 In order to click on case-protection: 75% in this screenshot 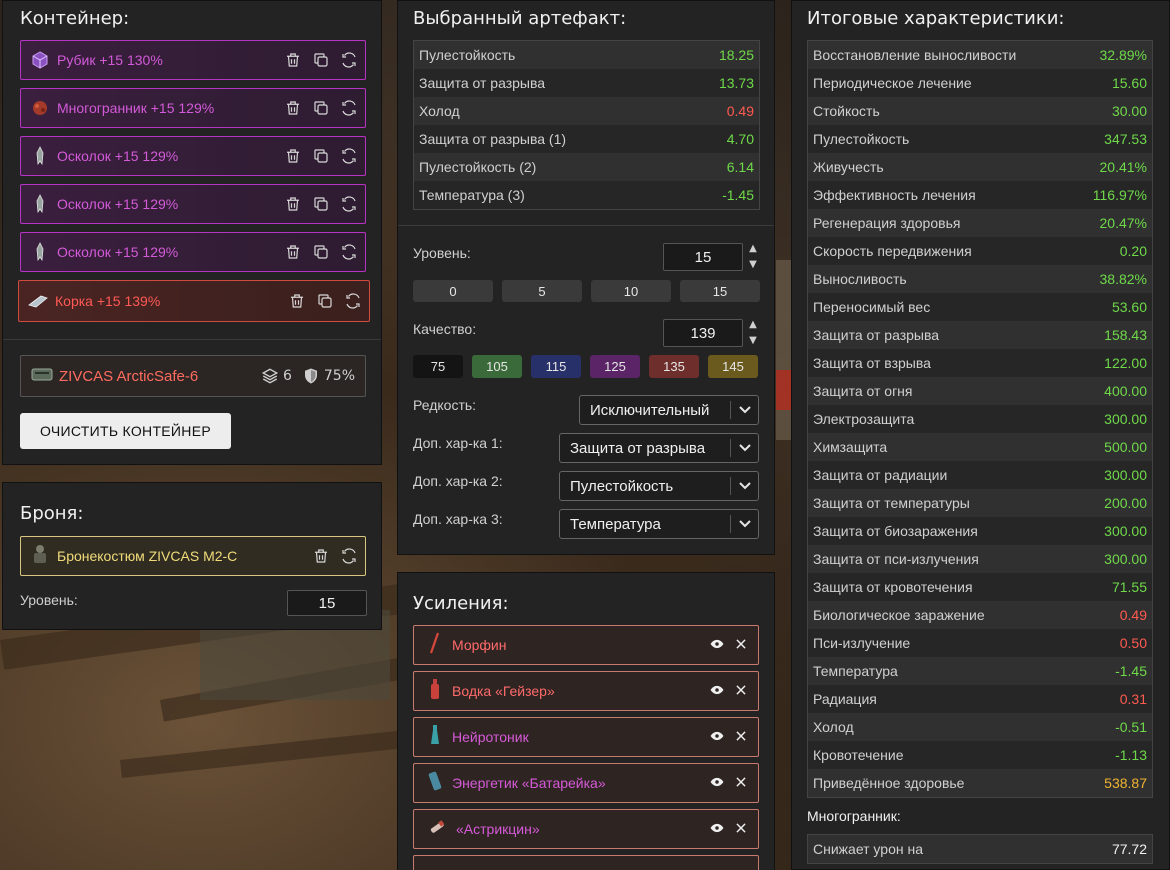, I will do `click(328, 376)`.